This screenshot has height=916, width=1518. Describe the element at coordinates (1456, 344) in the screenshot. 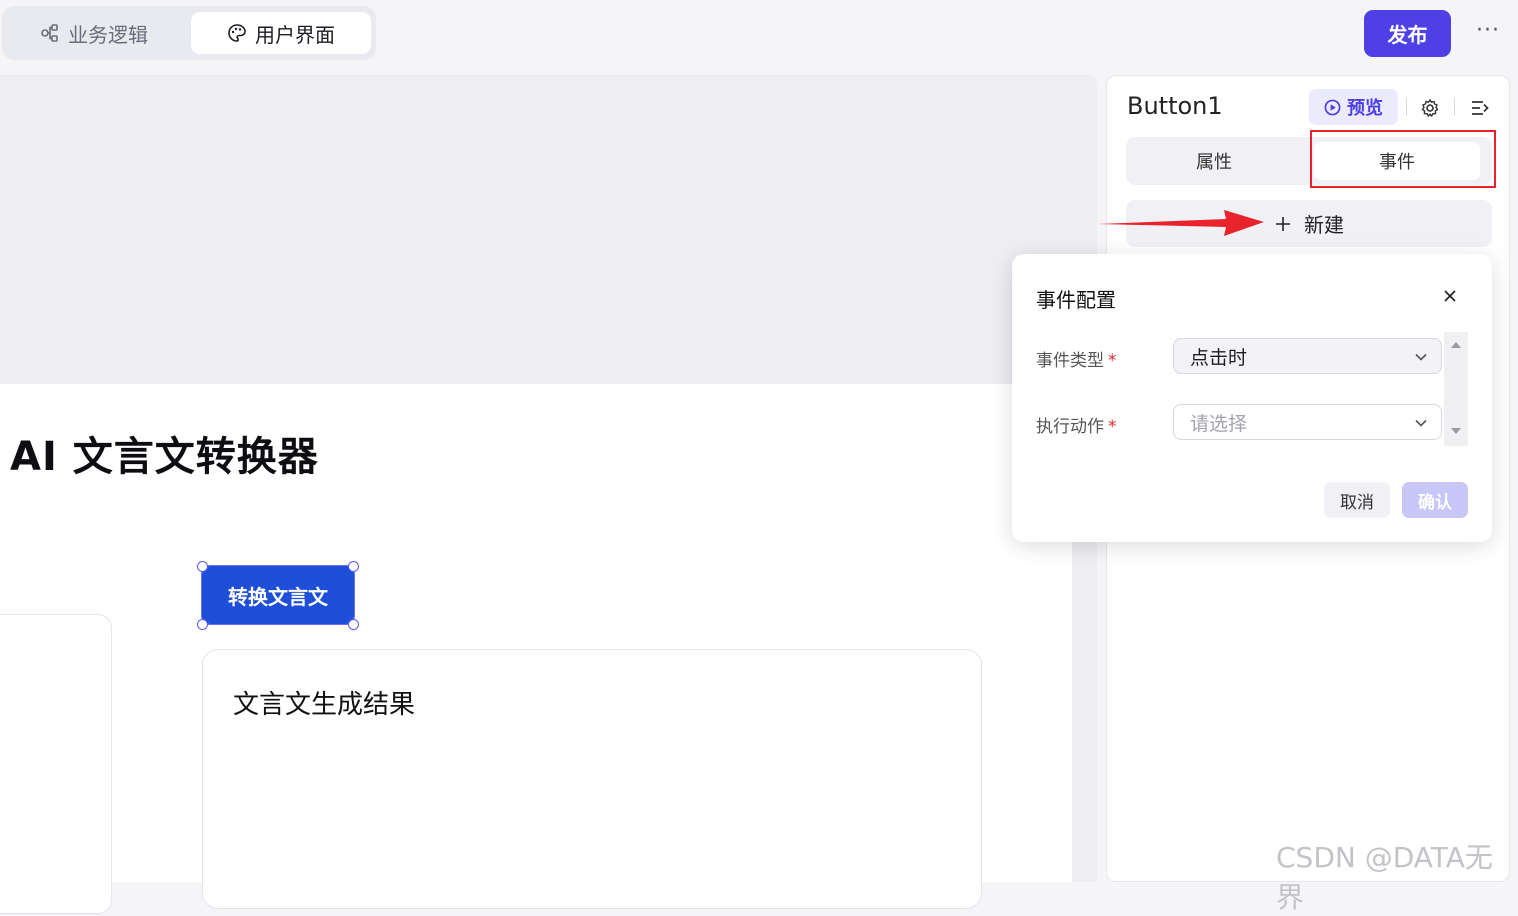

I see `scroll-up-icon` at that location.